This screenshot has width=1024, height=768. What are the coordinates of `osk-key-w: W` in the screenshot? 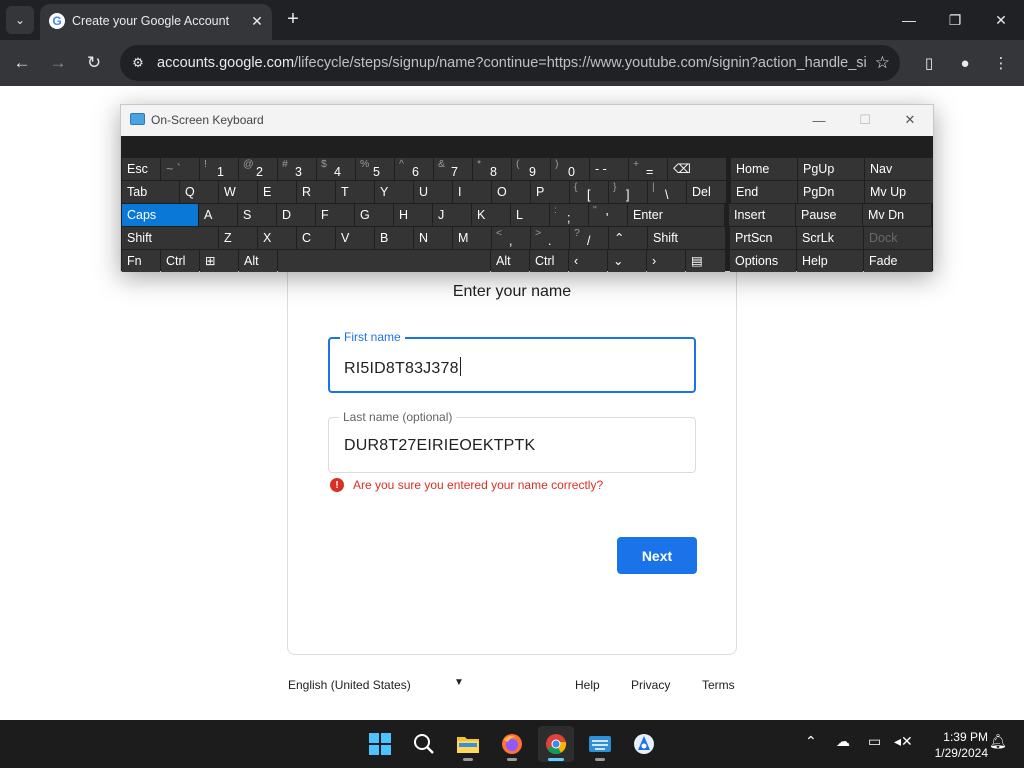 It's located at (238, 192).